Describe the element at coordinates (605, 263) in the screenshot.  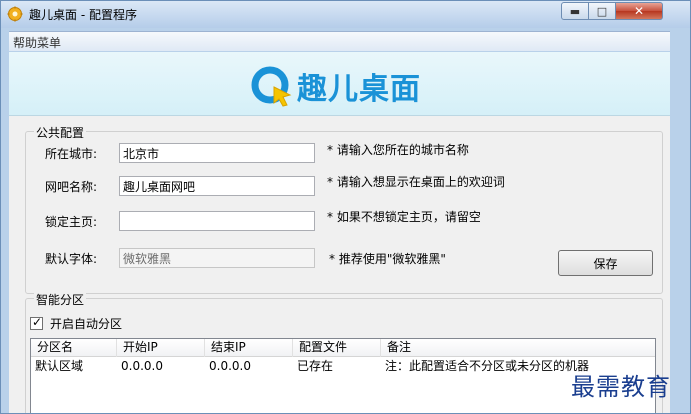
I see `save-button: 保存` at that location.